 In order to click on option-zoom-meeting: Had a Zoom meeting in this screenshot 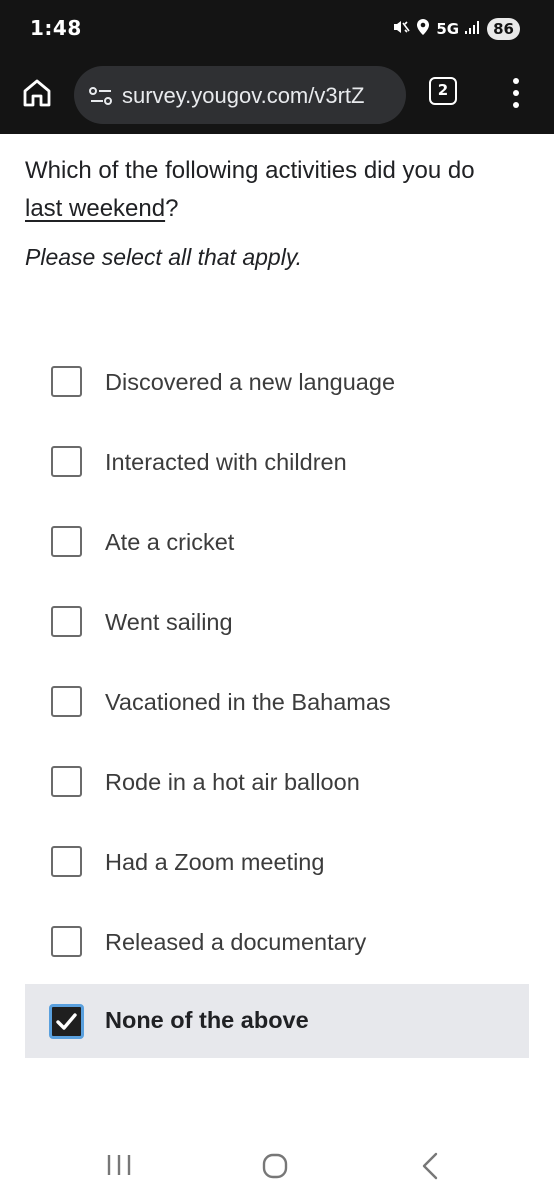, I will do `click(277, 862)`.